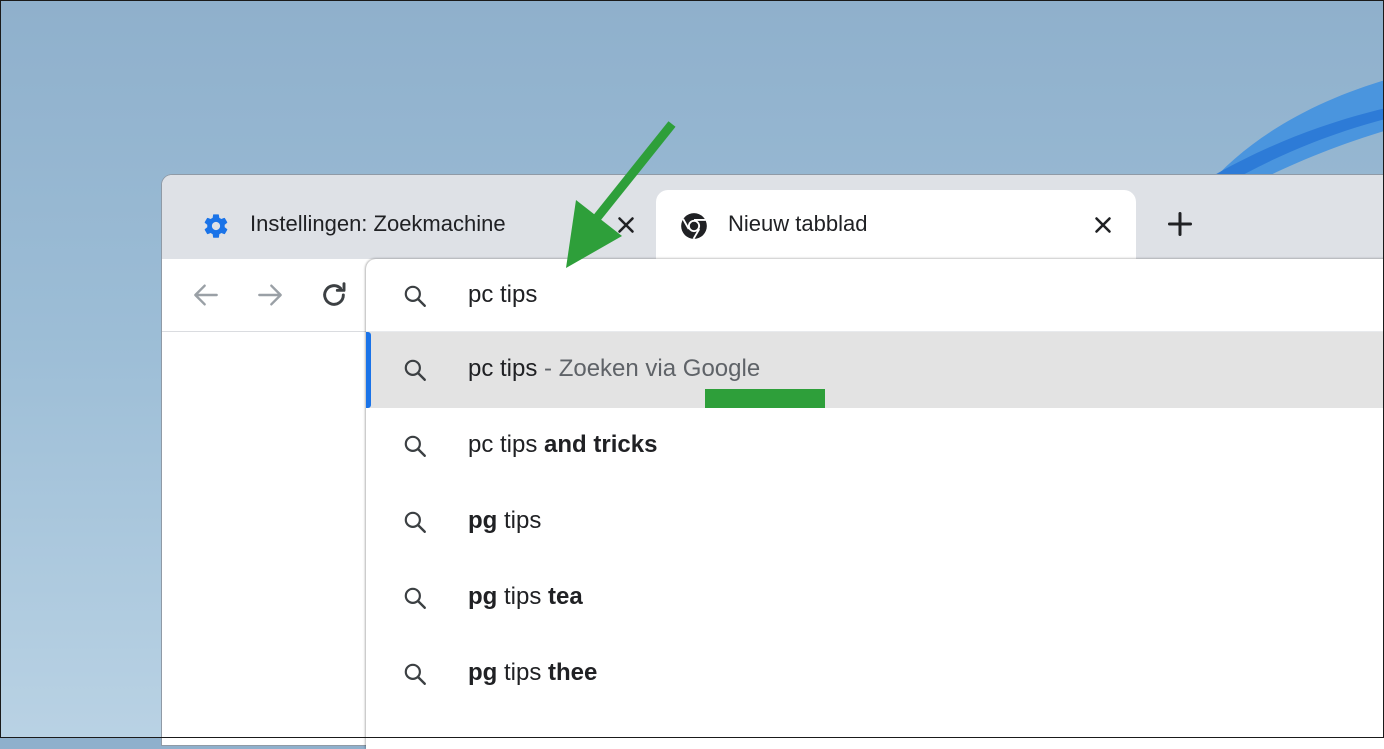  I want to click on chrome-icon, so click(694, 226).